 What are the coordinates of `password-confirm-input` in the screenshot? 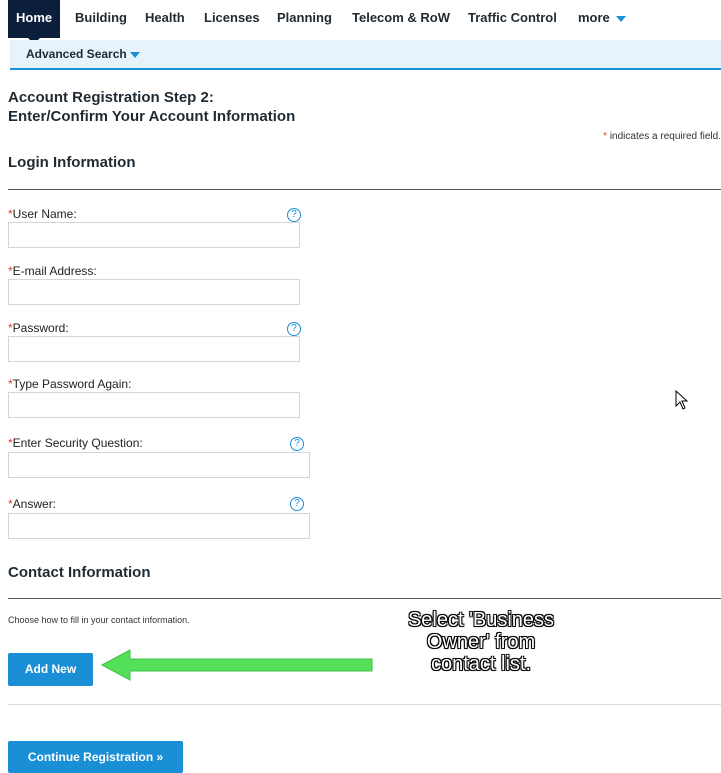 It's located at (154, 405).